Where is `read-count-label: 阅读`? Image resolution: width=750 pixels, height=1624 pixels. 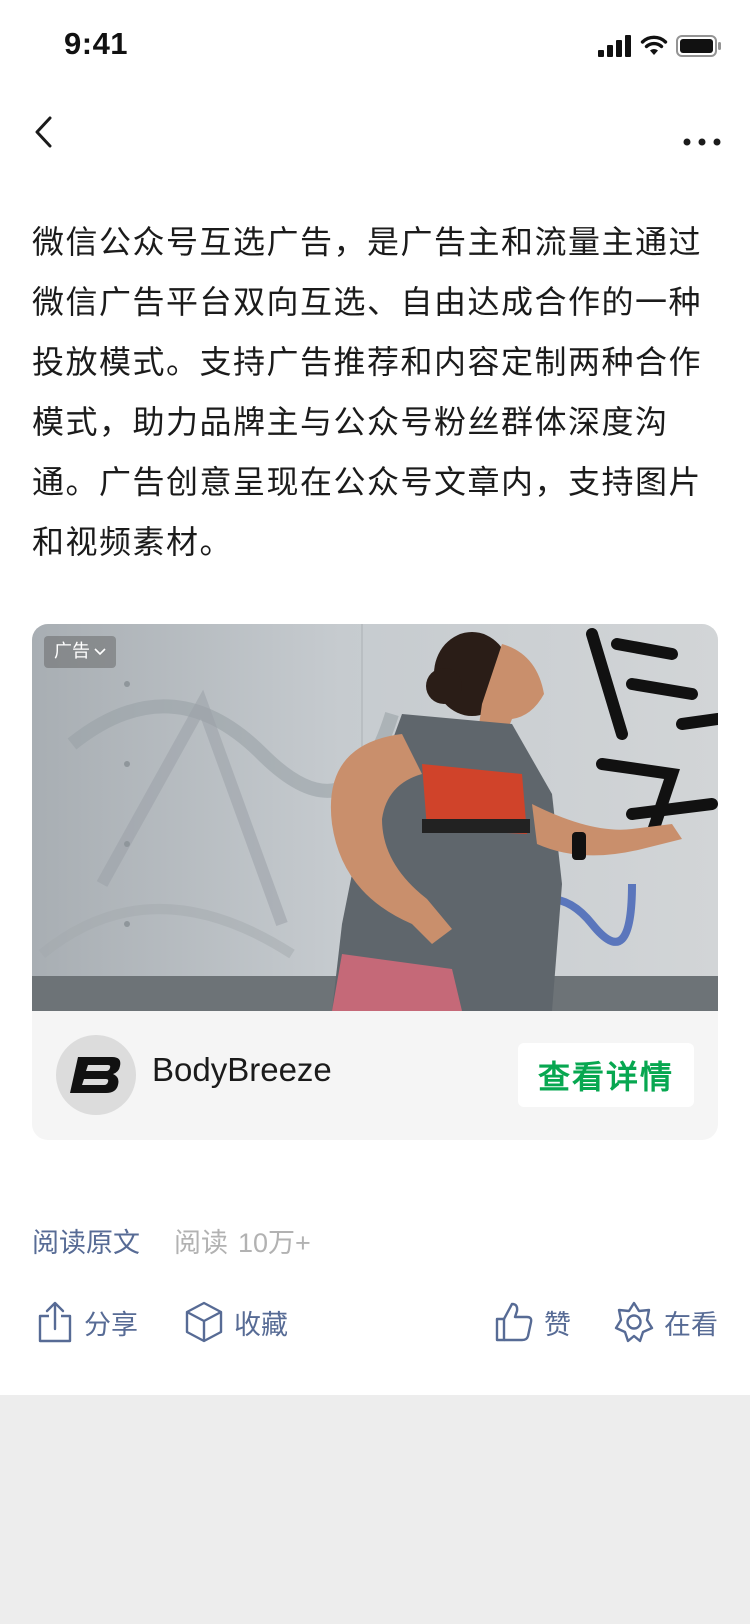
read-count-label: 阅读 is located at coordinates (201, 1243).